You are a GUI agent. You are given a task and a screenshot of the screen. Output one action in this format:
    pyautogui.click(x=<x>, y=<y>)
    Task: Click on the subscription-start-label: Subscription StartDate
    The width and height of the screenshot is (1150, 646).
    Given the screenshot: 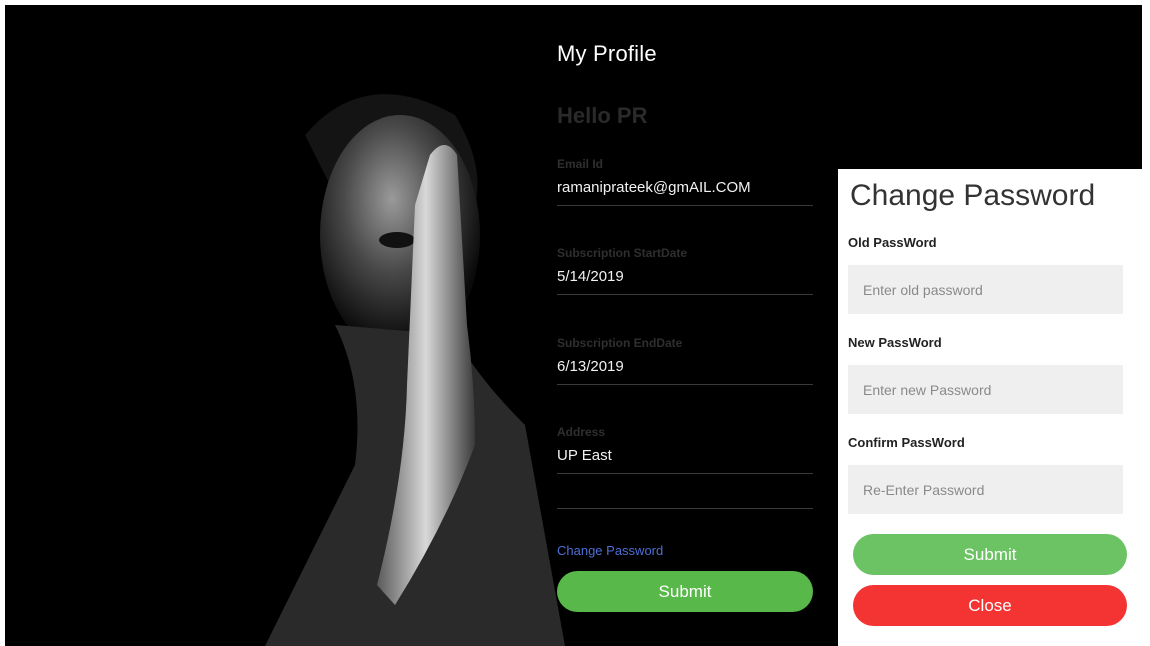 What is the action you would take?
    pyautogui.click(x=622, y=253)
    